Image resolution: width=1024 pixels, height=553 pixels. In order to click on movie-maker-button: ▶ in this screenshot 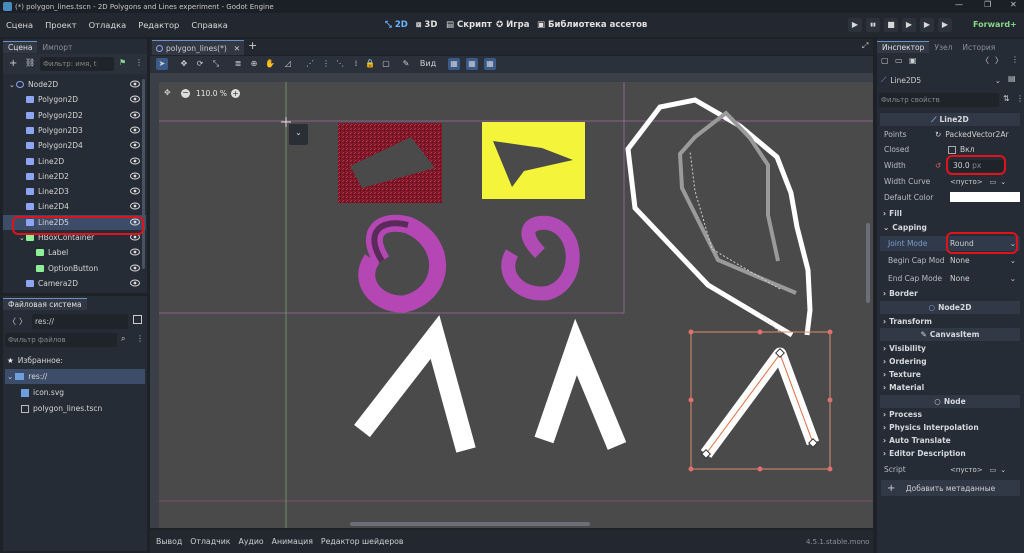, I will do `click(945, 25)`.